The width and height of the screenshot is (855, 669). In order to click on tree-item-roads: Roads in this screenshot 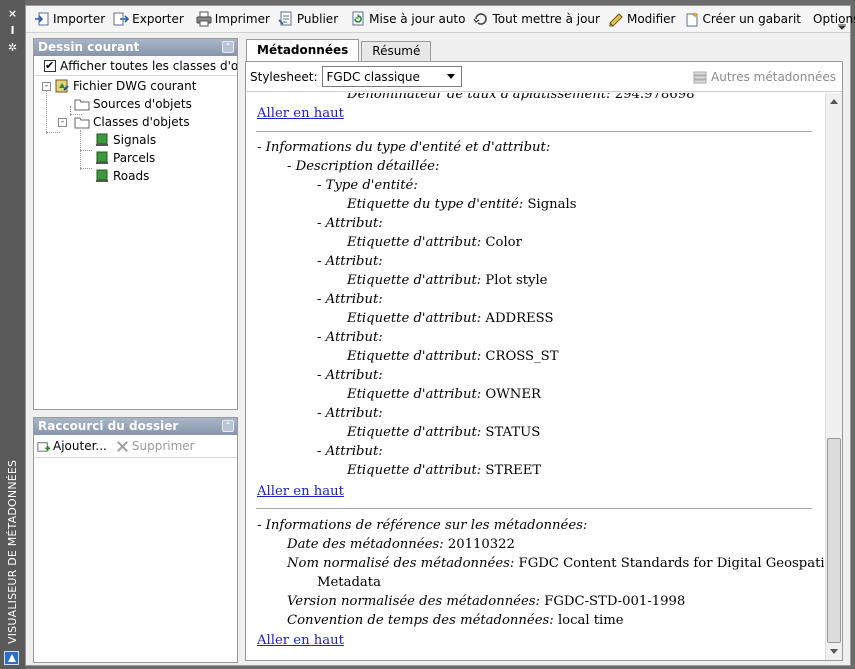, I will do `click(121, 176)`.